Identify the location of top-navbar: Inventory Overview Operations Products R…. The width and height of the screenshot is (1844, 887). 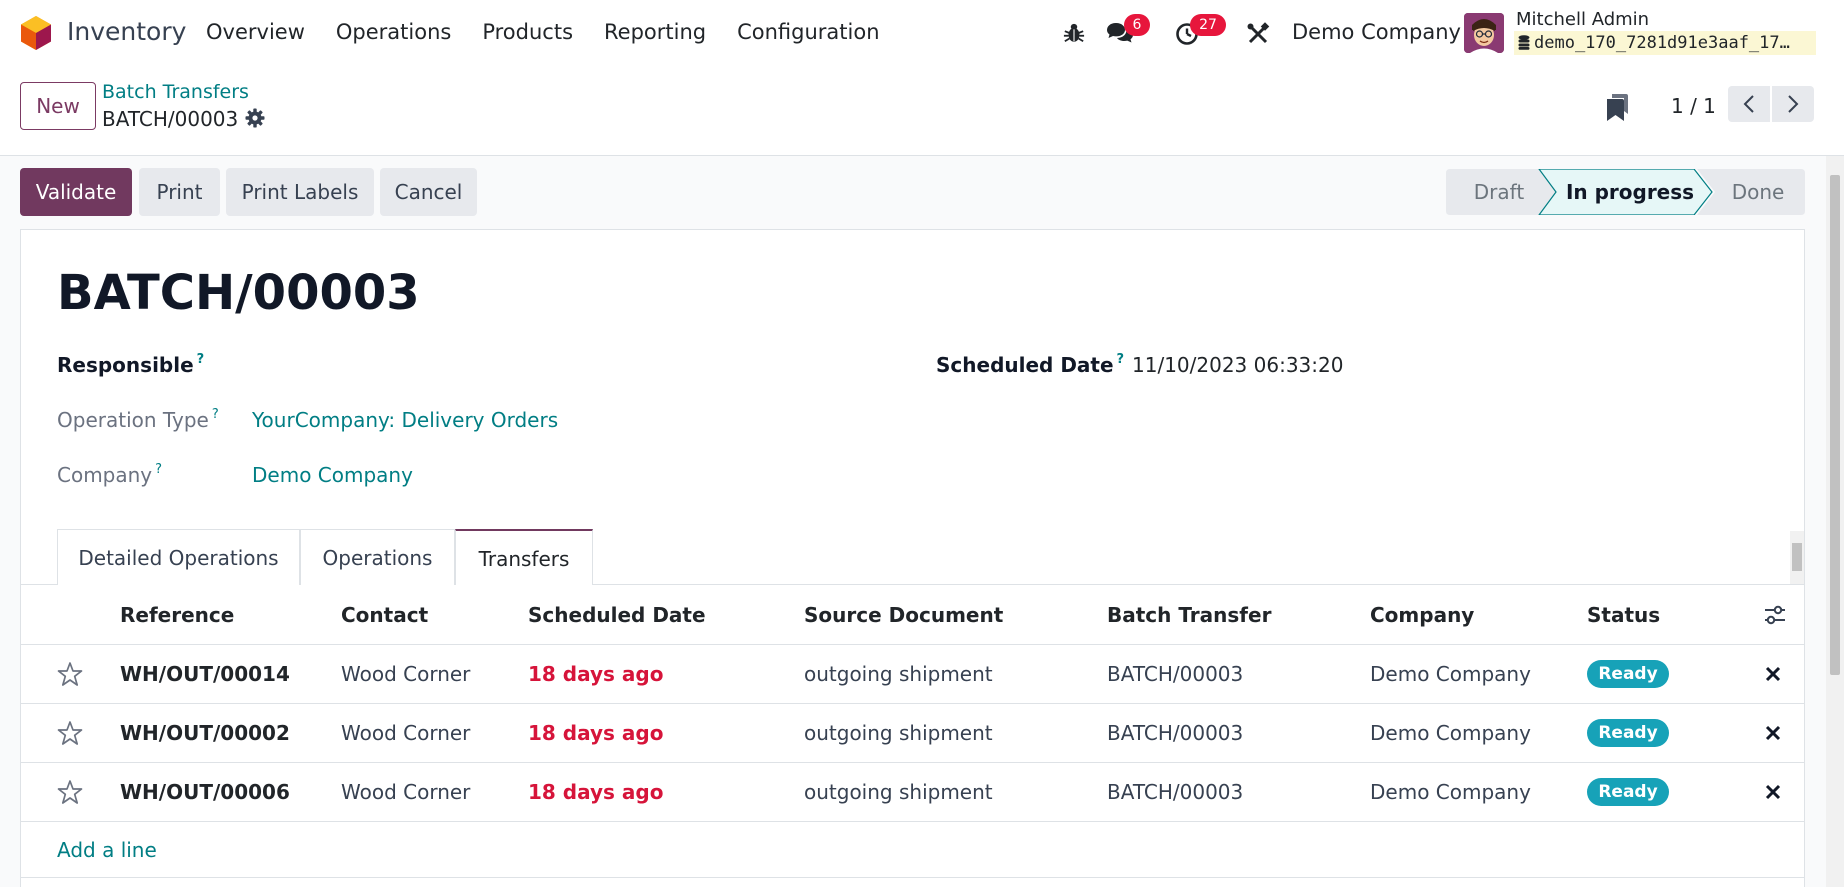
(922, 33).